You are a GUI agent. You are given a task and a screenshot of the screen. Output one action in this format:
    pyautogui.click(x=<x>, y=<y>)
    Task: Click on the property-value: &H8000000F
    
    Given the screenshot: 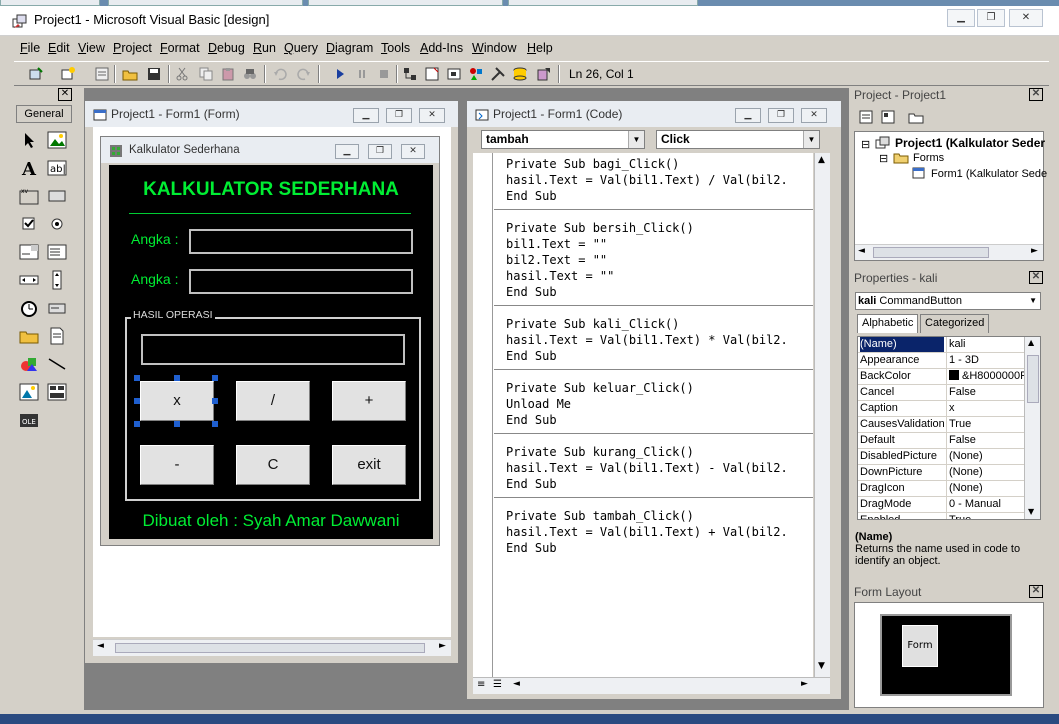 What is the action you would take?
    pyautogui.click(x=985, y=376)
    